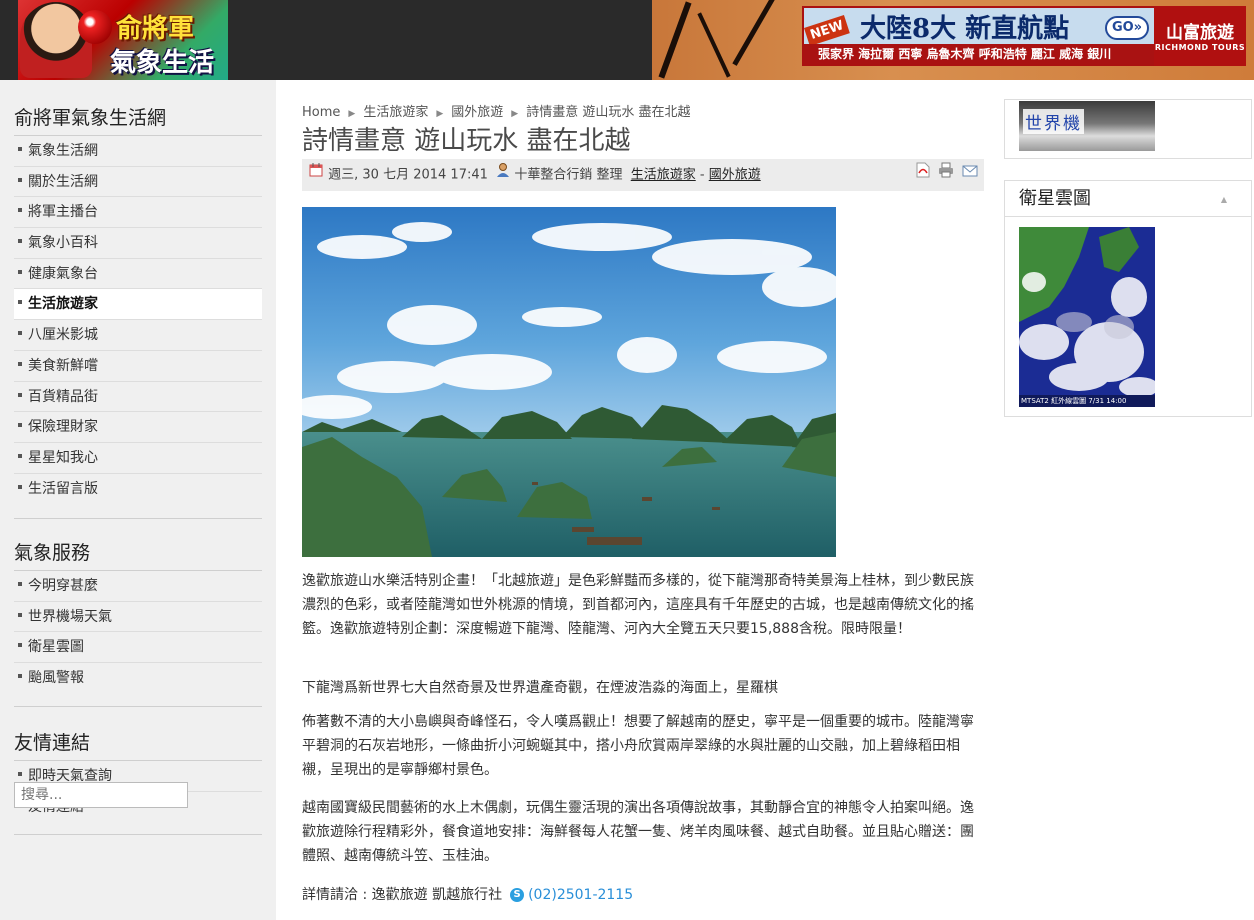  Describe the element at coordinates (155, 29) in the screenshot. I see `logo-line1: 俞將軍` at that location.